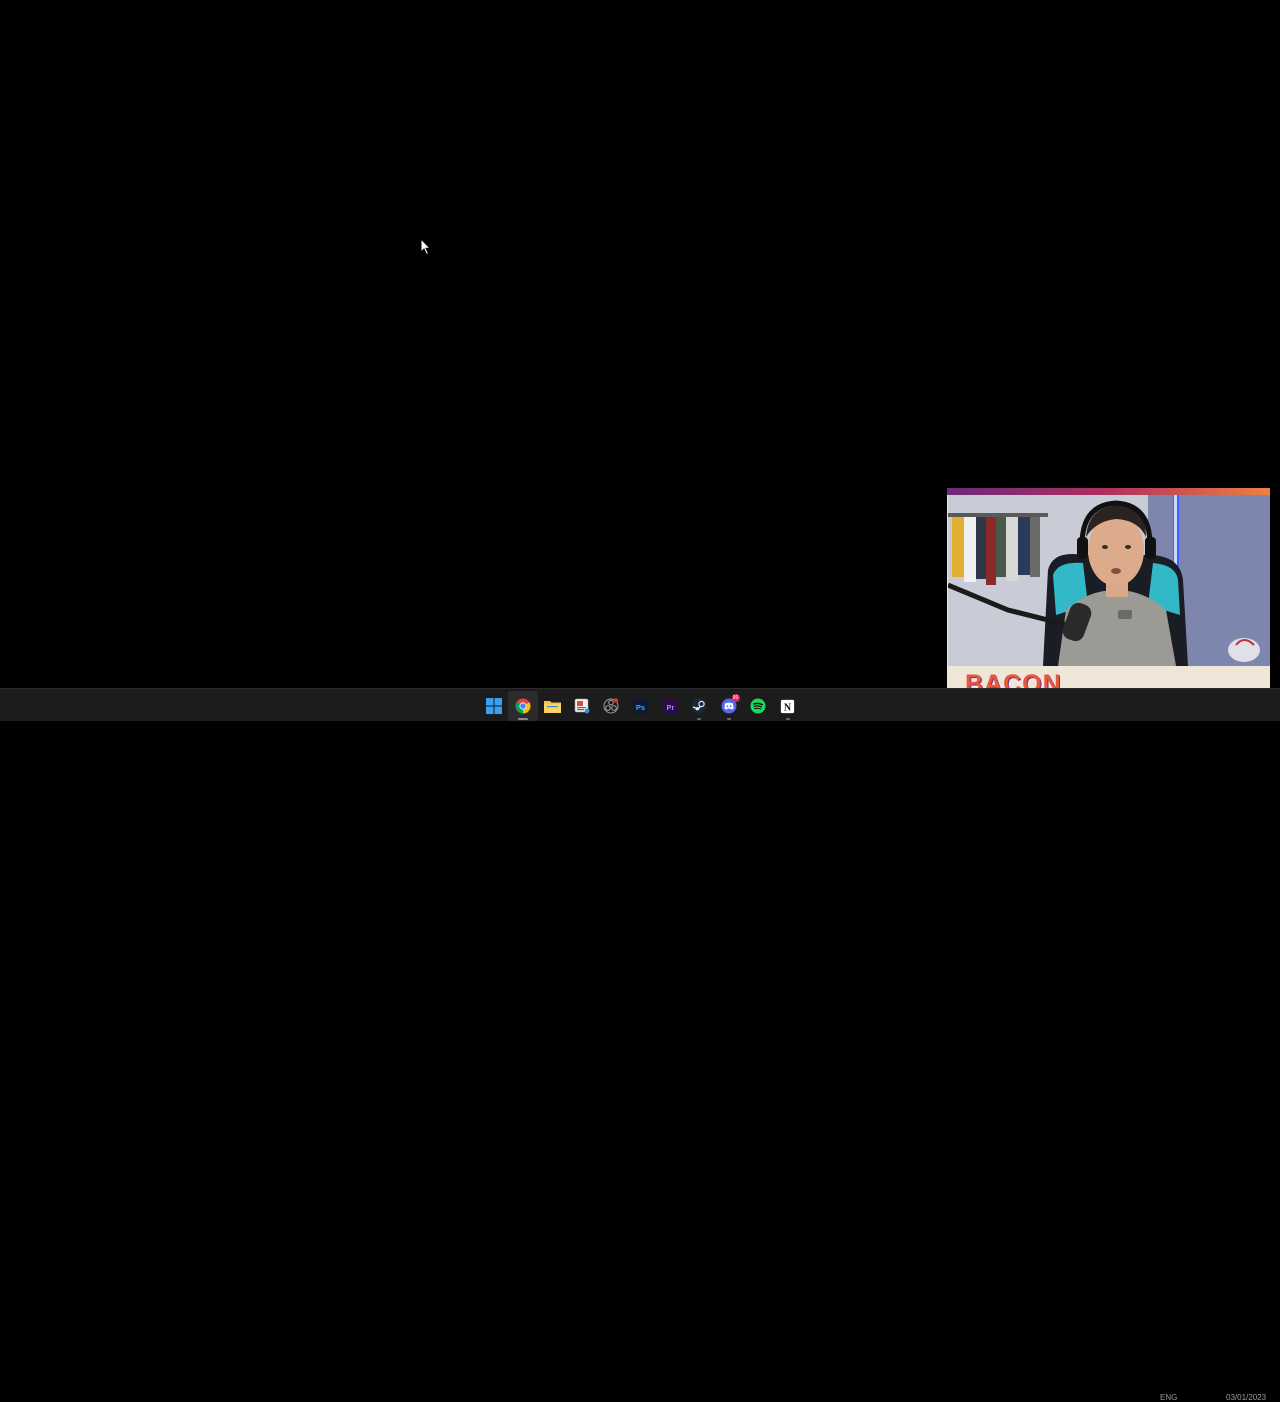 The width and height of the screenshot is (1280, 1402). I want to click on steam-icon, so click(699, 706).